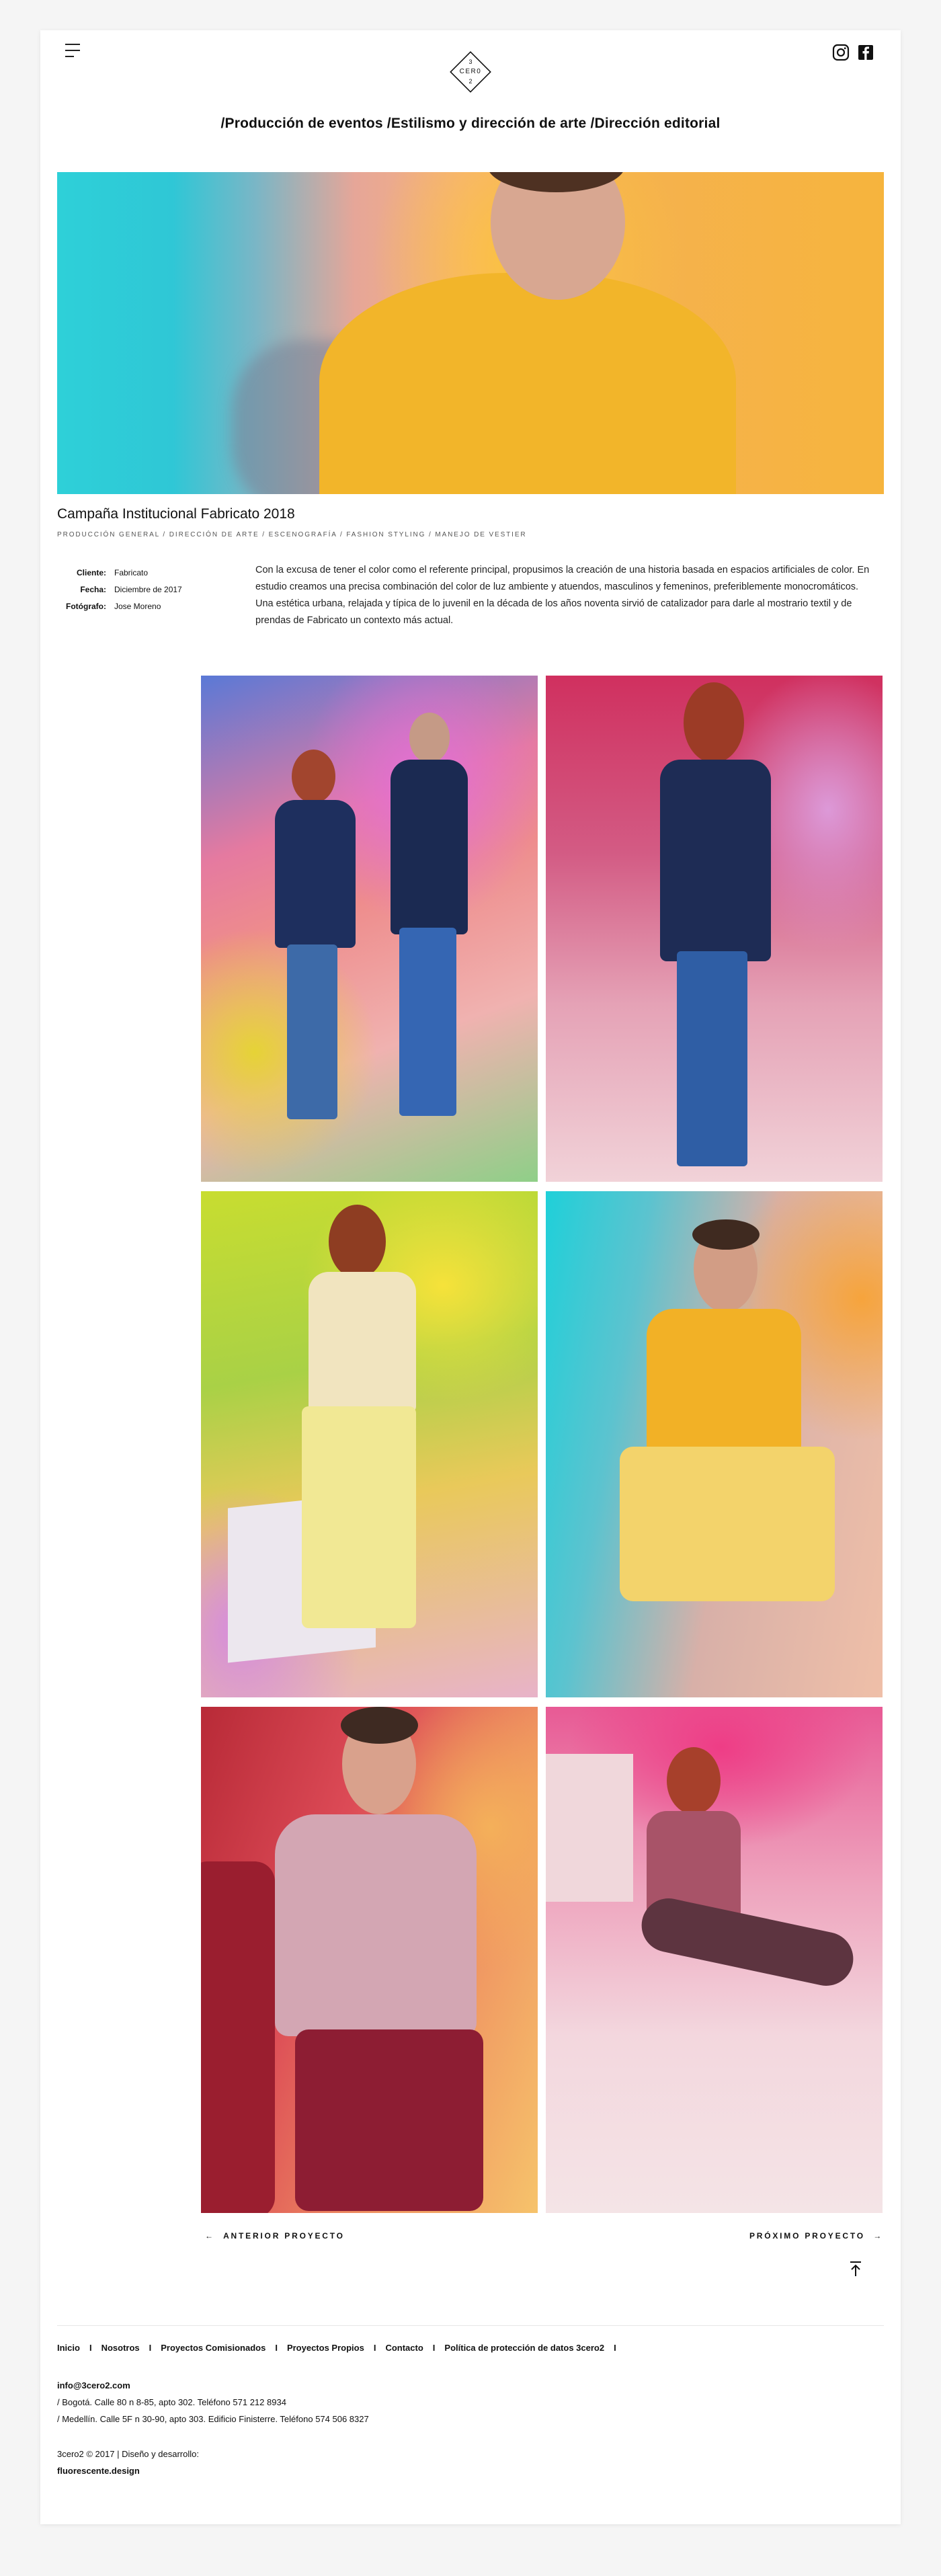  What do you see at coordinates (210, 2236) in the screenshot?
I see `arrow-left-icon: ←` at bounding box center [210, 2236].